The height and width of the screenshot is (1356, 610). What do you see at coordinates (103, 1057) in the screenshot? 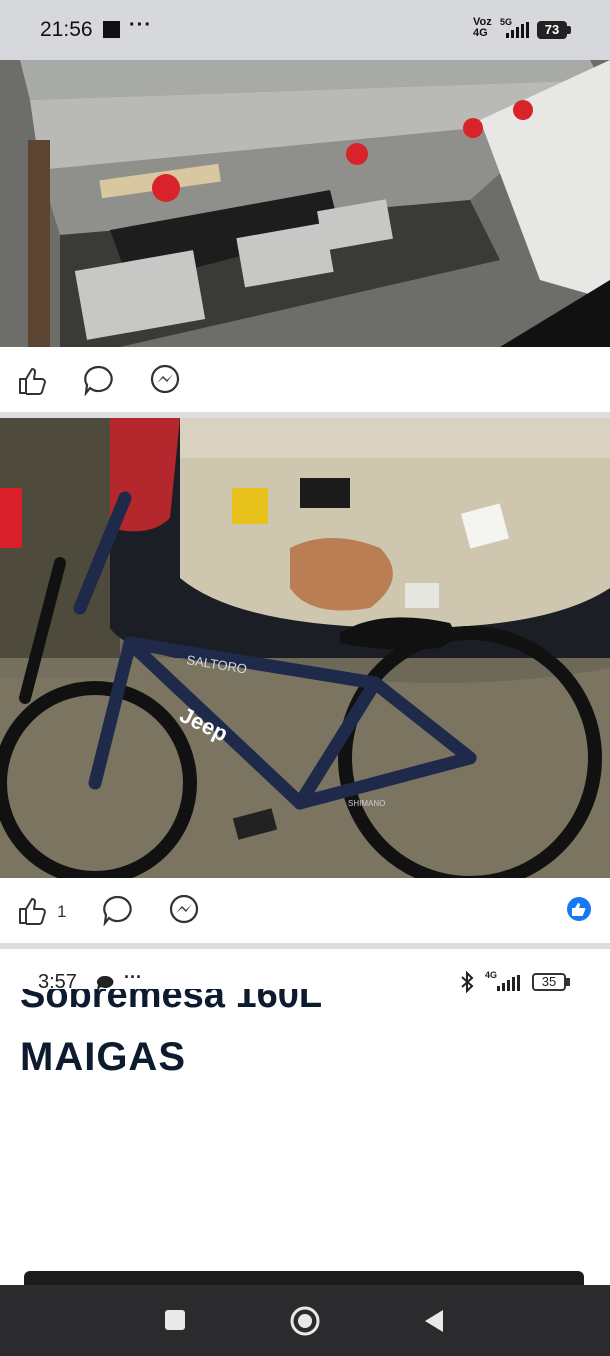
I see `headline: MAIGAS` at bounding box center [103, 1057].